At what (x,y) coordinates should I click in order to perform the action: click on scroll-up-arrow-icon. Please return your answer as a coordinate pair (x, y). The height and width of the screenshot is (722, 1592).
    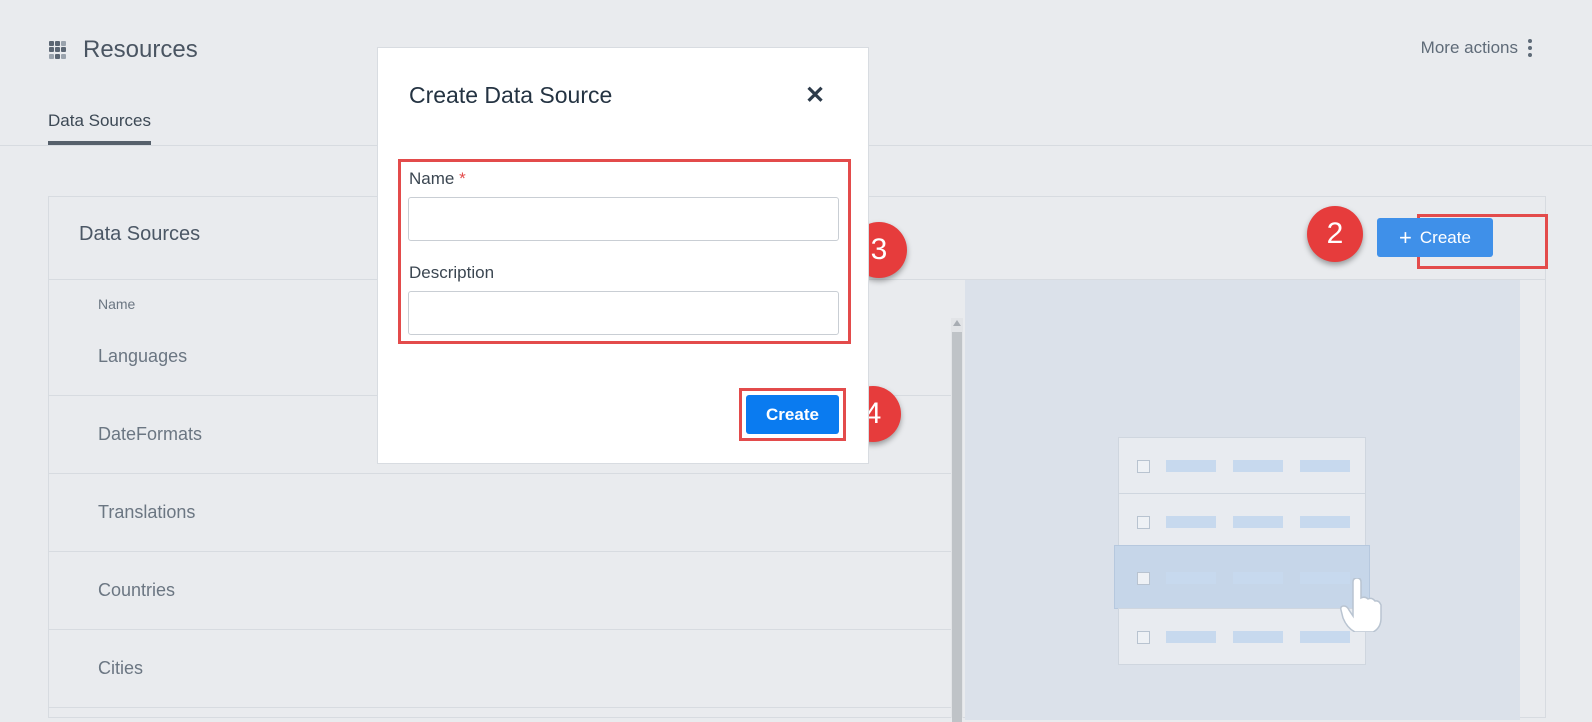
    Looking at the image, I should click on (957, 323).